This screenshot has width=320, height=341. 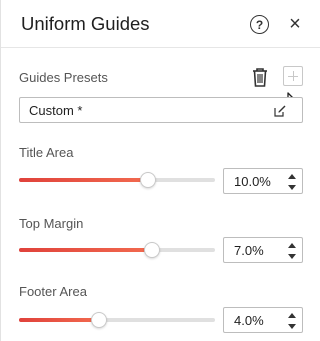 What do you see at coordinates (85, 23) in the screenshot?
I see `panel-title: Uniform Guides` at bounding box center [85, 23].